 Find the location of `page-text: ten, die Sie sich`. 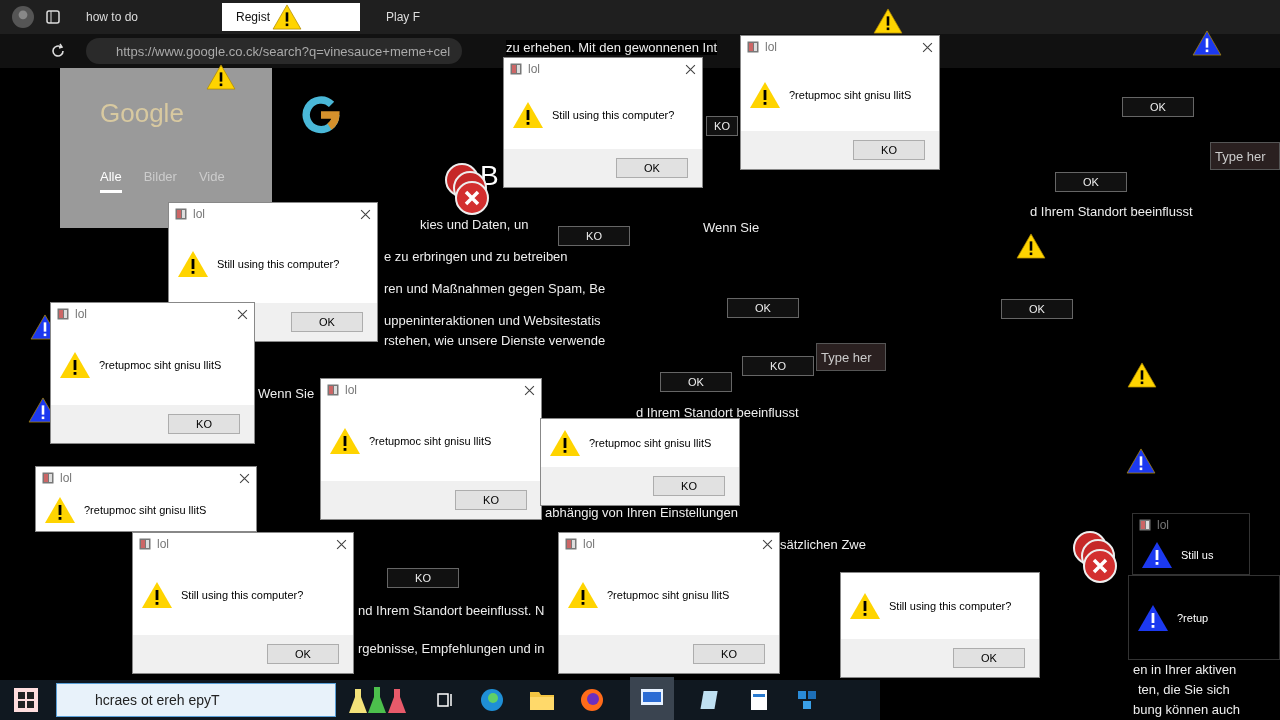

page-text: ten, die Sie sich is located at coordinates (1184, 689).